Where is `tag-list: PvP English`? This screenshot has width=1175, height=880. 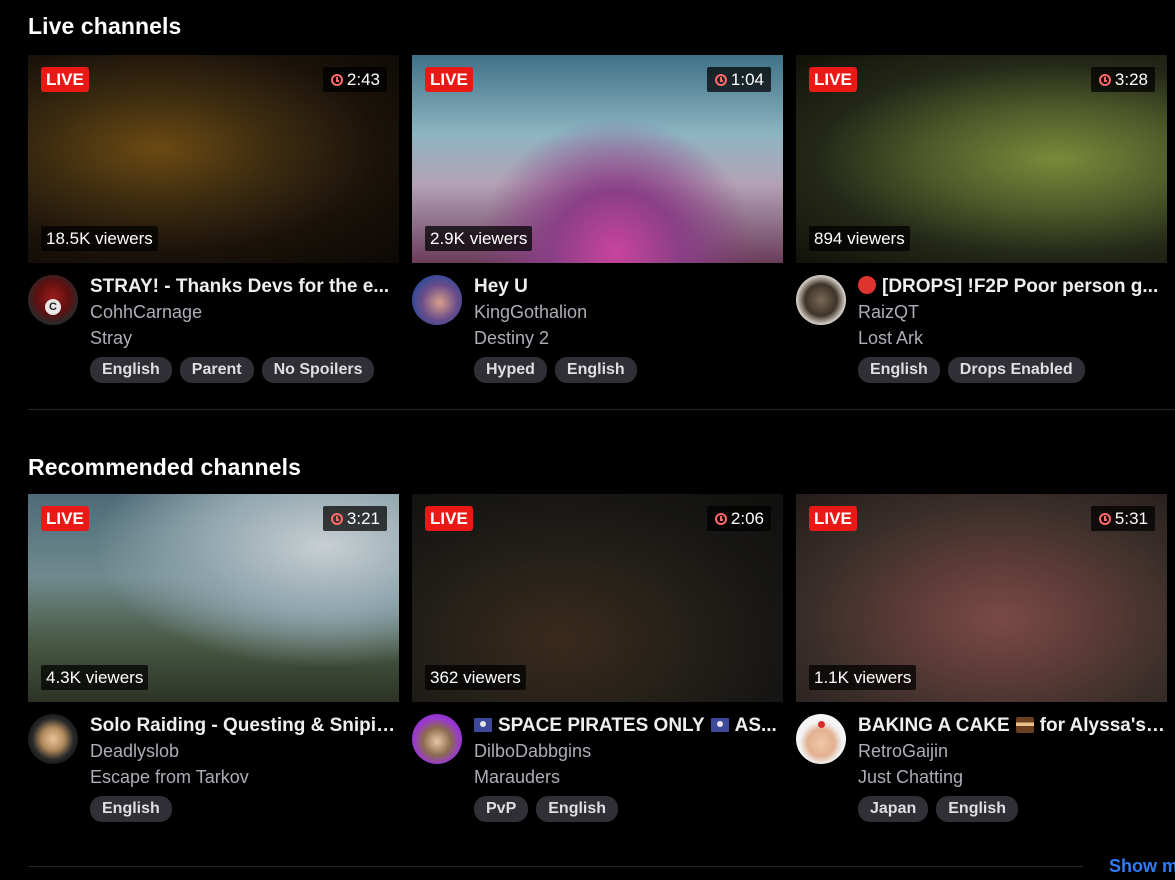
tag-list: PvP English is located at coordinates (628, 809).